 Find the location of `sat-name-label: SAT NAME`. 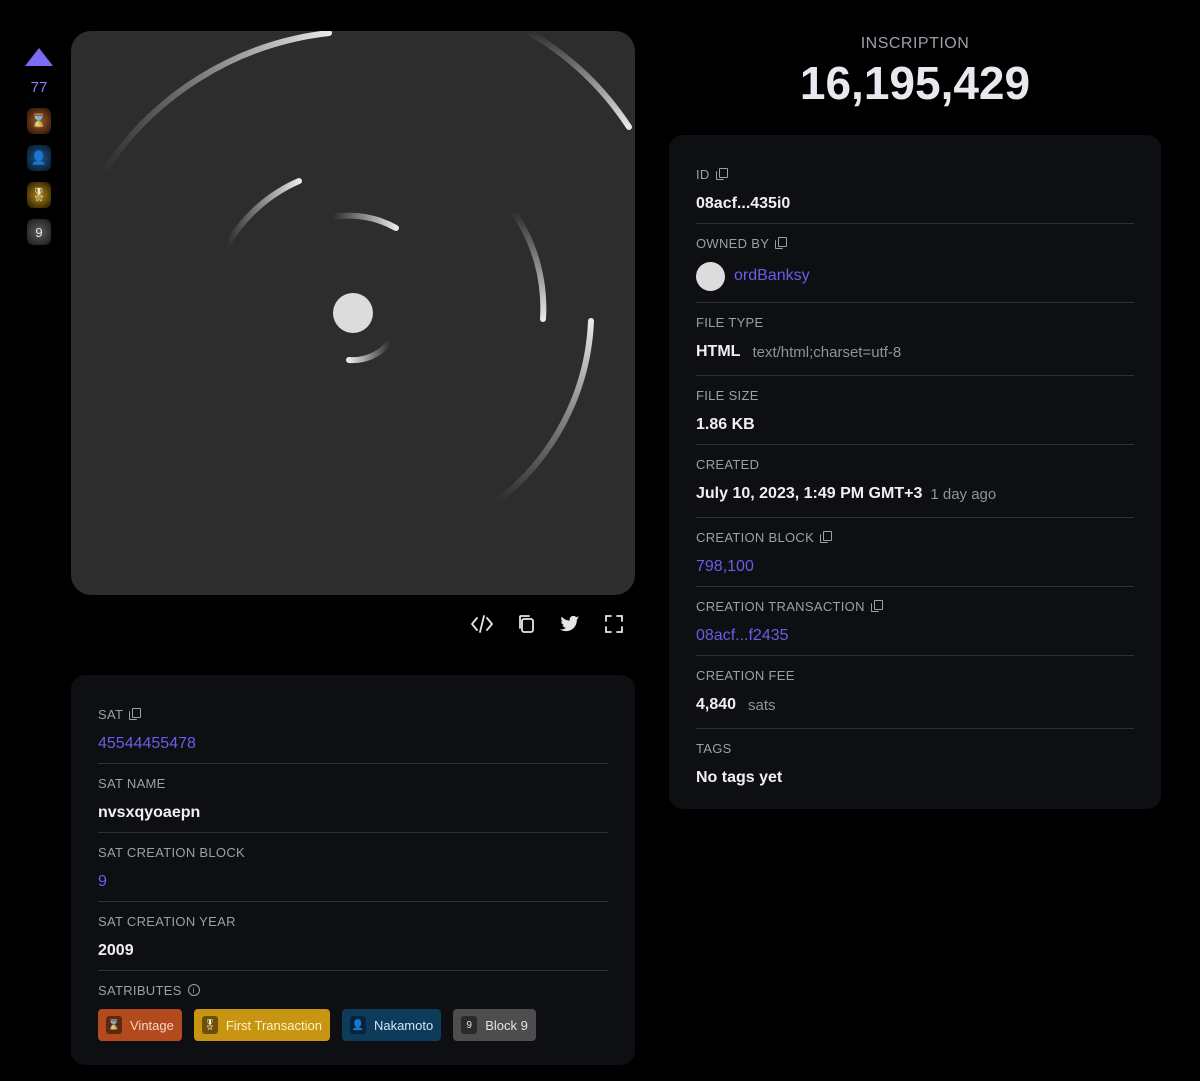

sat-name-label: SAT NAME is located at coordinates (132, 783).